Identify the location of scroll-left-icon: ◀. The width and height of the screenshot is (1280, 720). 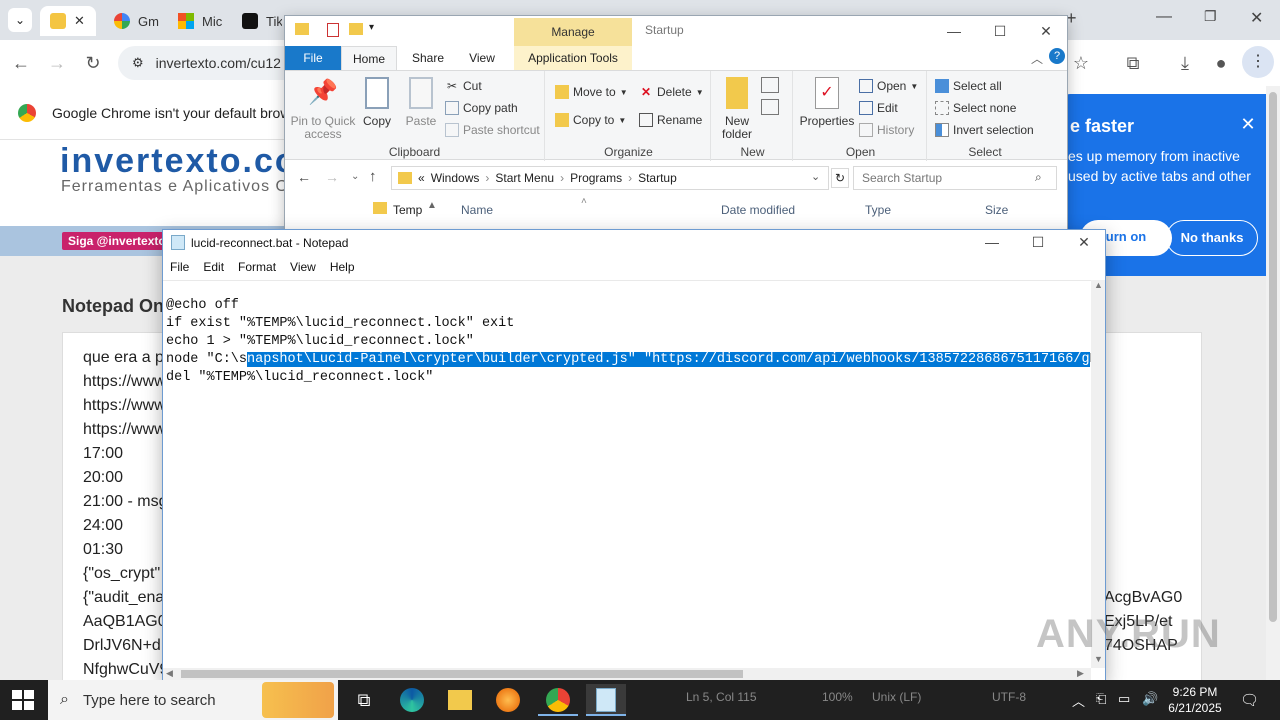
(169, 673).